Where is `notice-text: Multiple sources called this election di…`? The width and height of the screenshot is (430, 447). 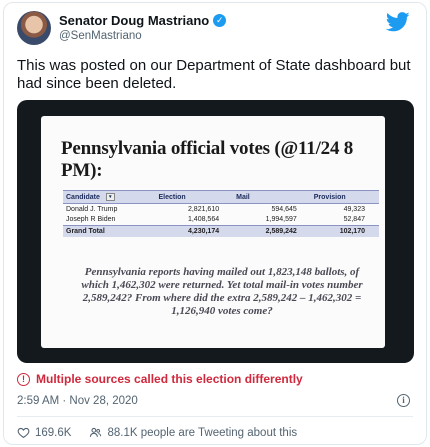 notice-text: Multiple sources called this election di… is located at coordinates (169, 379).